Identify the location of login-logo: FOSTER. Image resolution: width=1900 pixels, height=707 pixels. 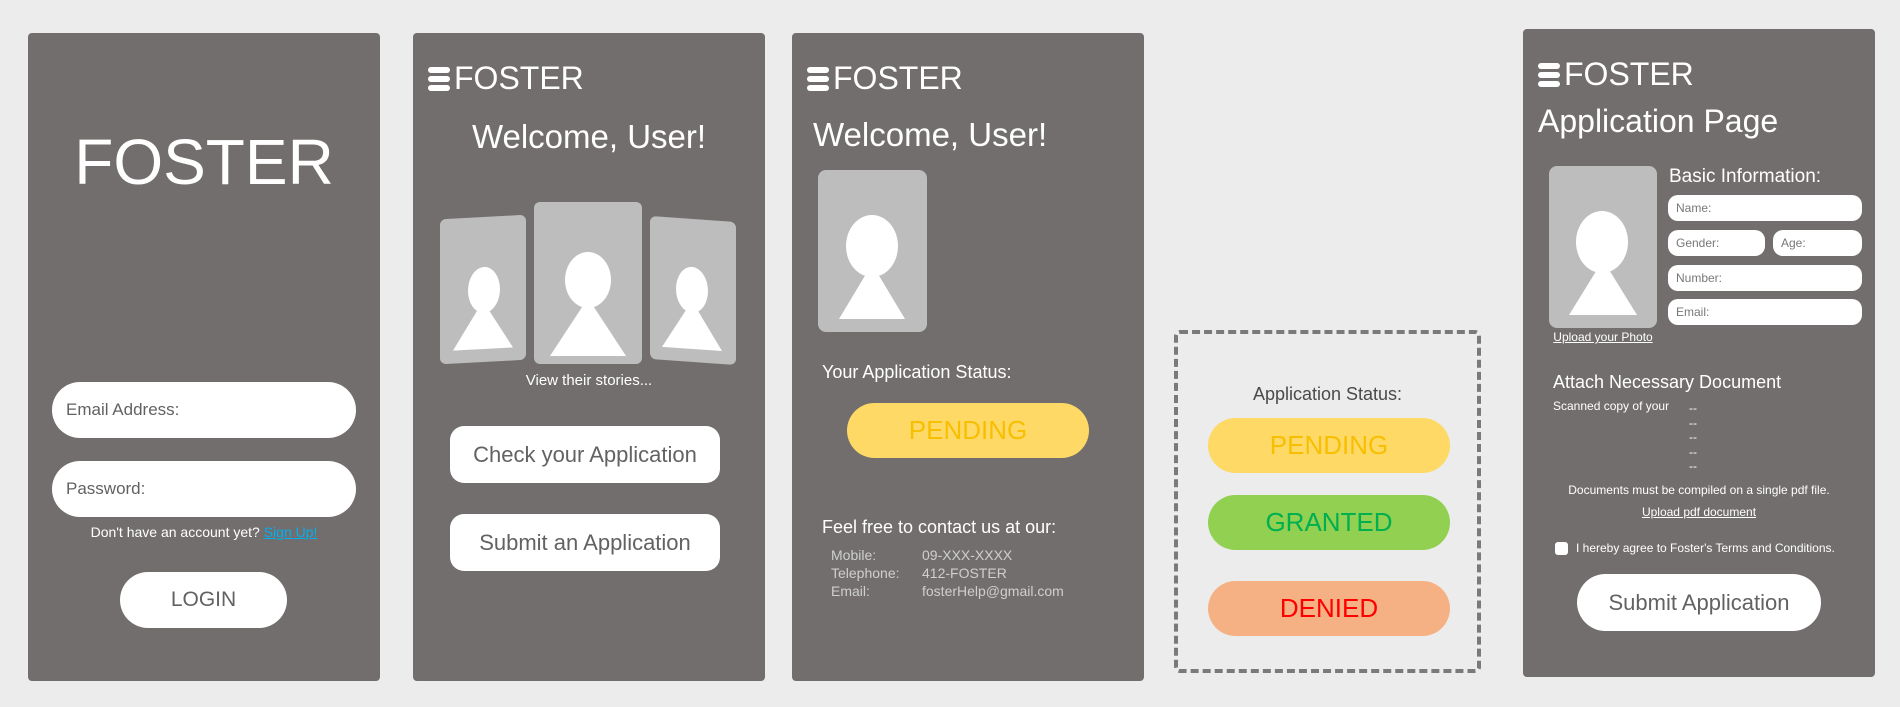
(204, 162).